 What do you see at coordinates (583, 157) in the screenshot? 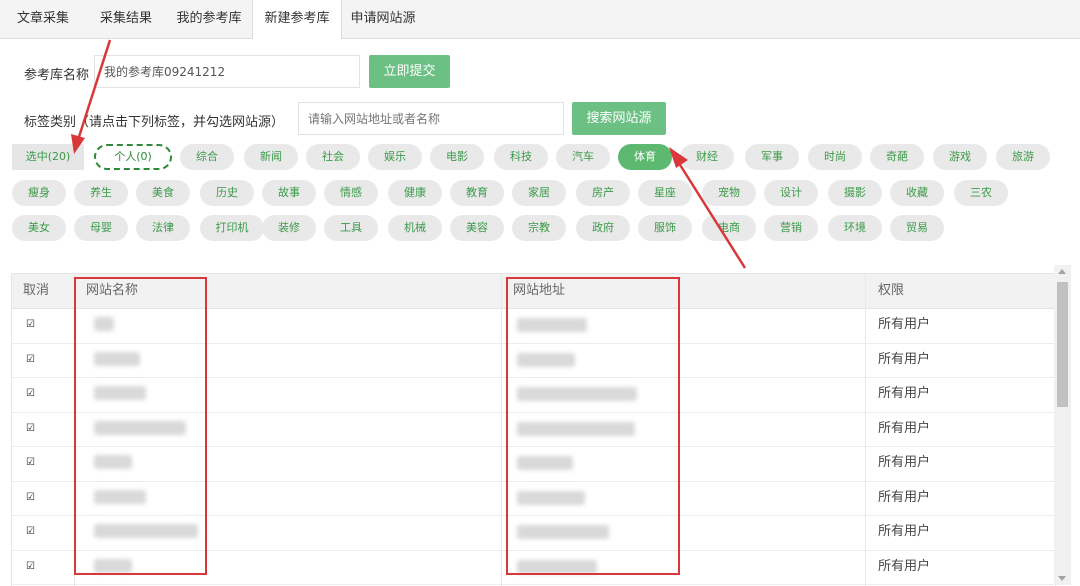
I see `tag-row1-6: 汽车` at bounding box center [583, 157].